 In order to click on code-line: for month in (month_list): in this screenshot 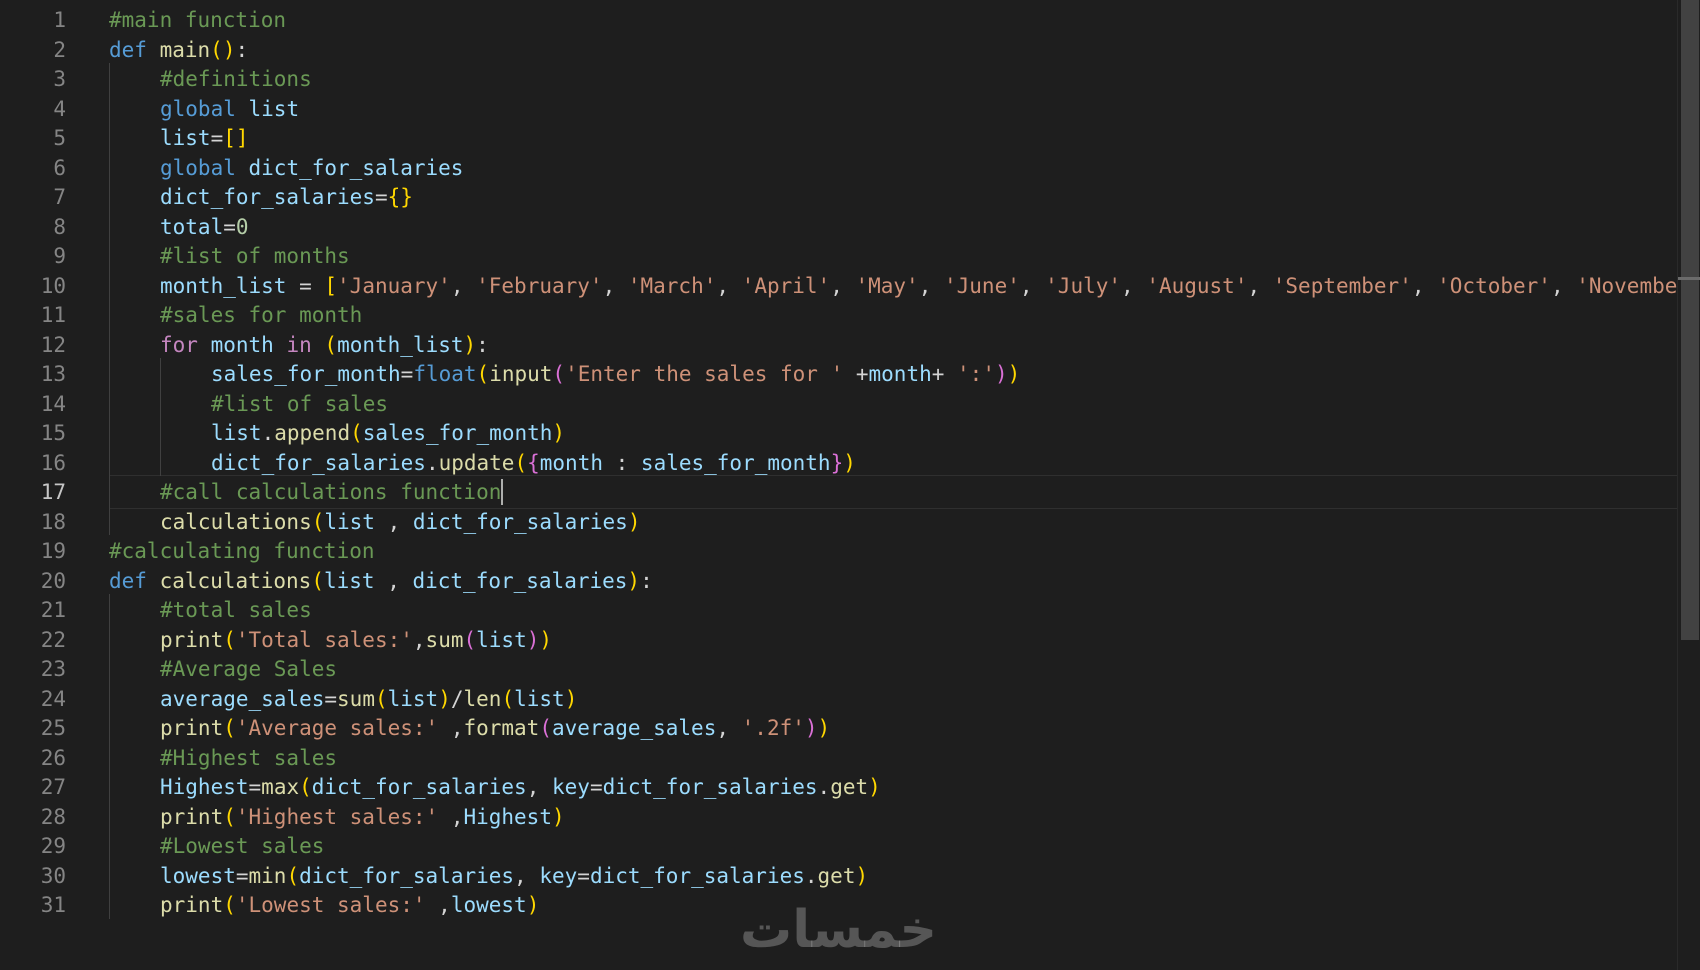, I will do `click(324, 345)`.